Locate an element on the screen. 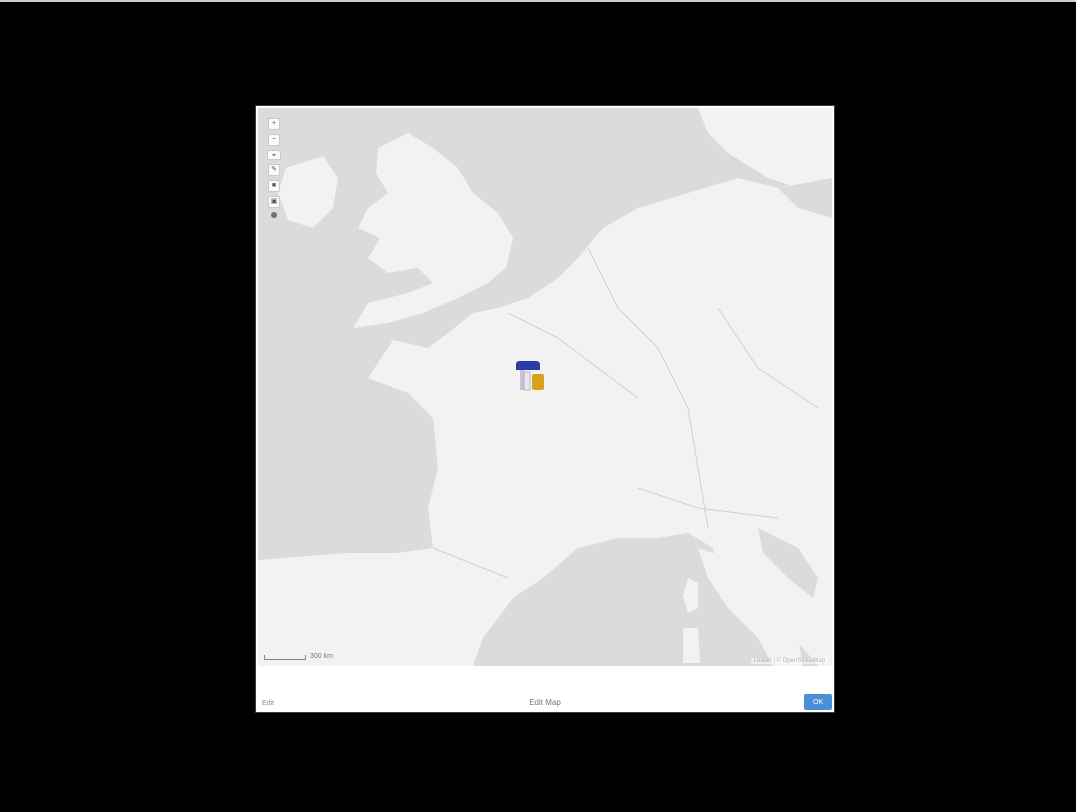 This screenshot has height=812, width=1076. footer-title: Edit Map is located at coordinates (545, 702).